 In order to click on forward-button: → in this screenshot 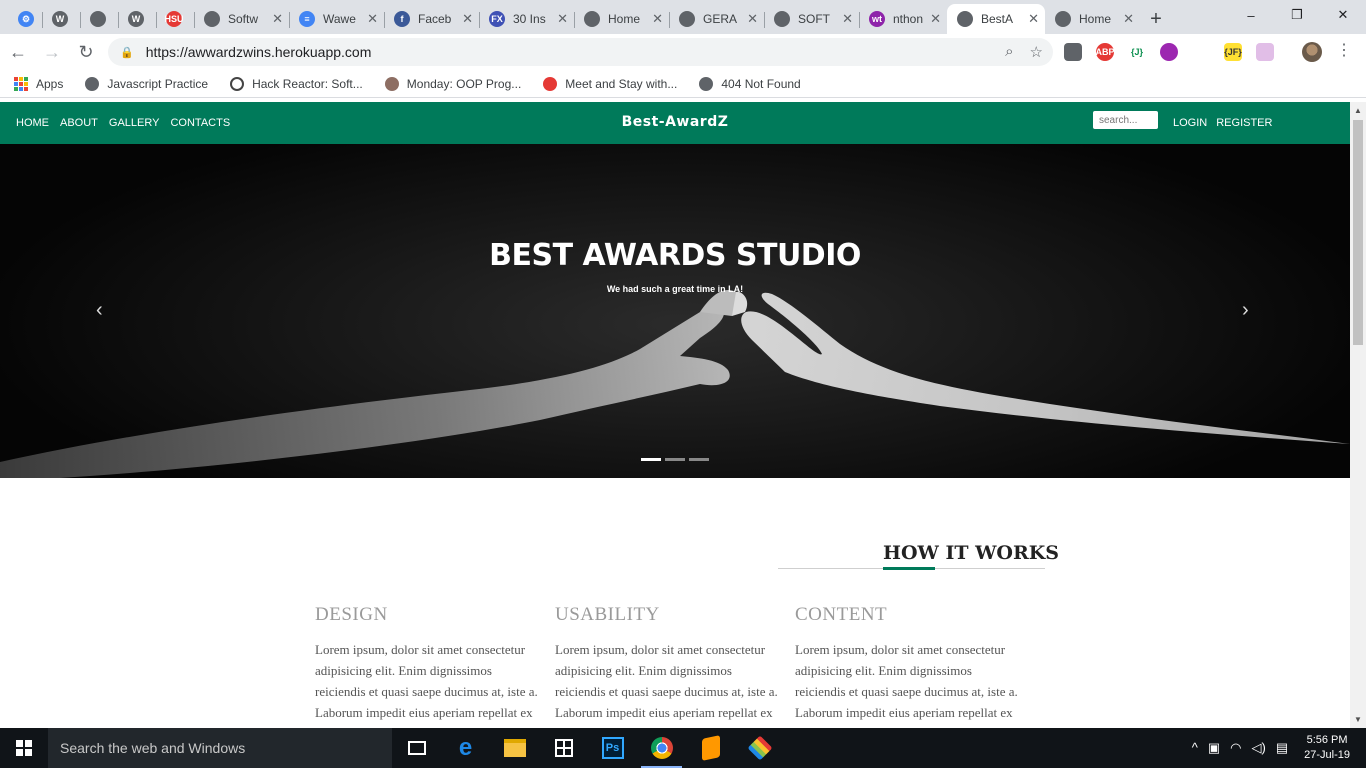, I will do `click(52, 52)`.